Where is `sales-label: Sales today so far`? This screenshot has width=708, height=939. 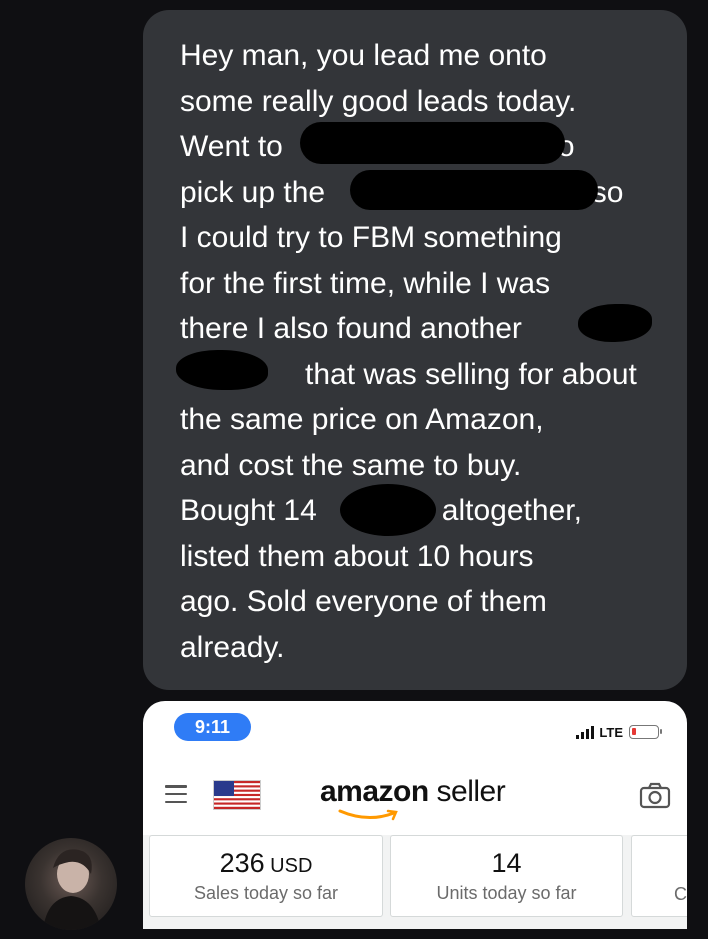 sales-label: Sales today so far is located at coordinates (266, 893).